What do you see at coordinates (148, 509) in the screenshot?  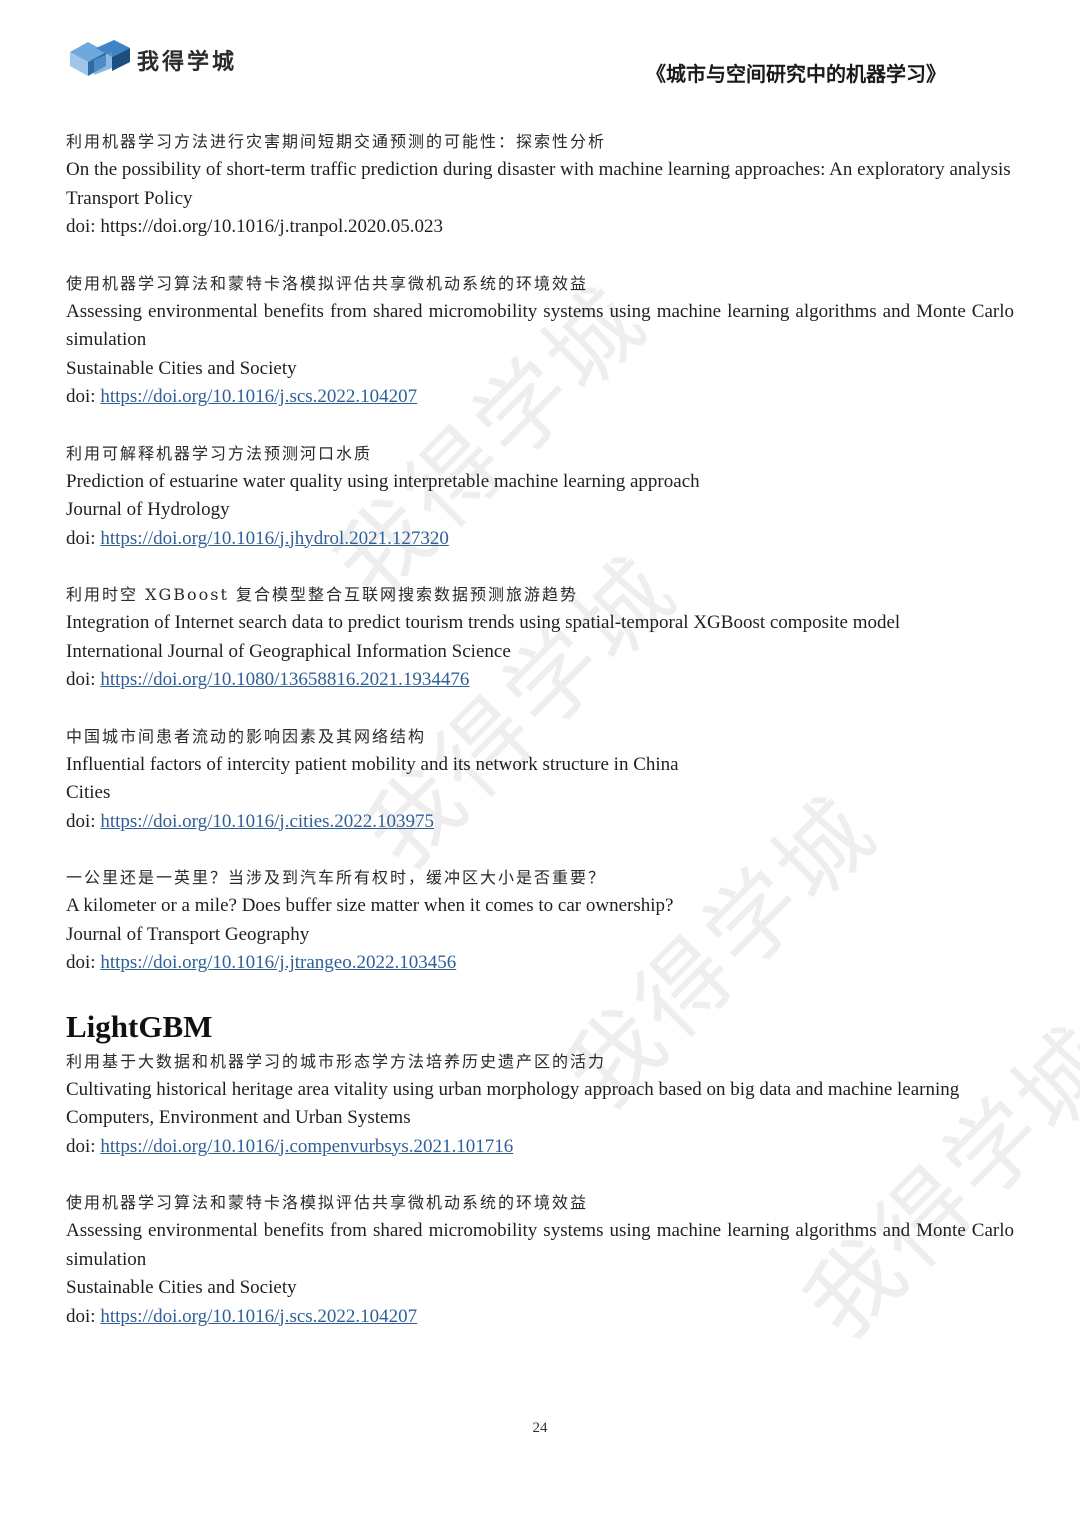 I see `journal-name: Journal of Hydrology` at bounding box center [148, 509].